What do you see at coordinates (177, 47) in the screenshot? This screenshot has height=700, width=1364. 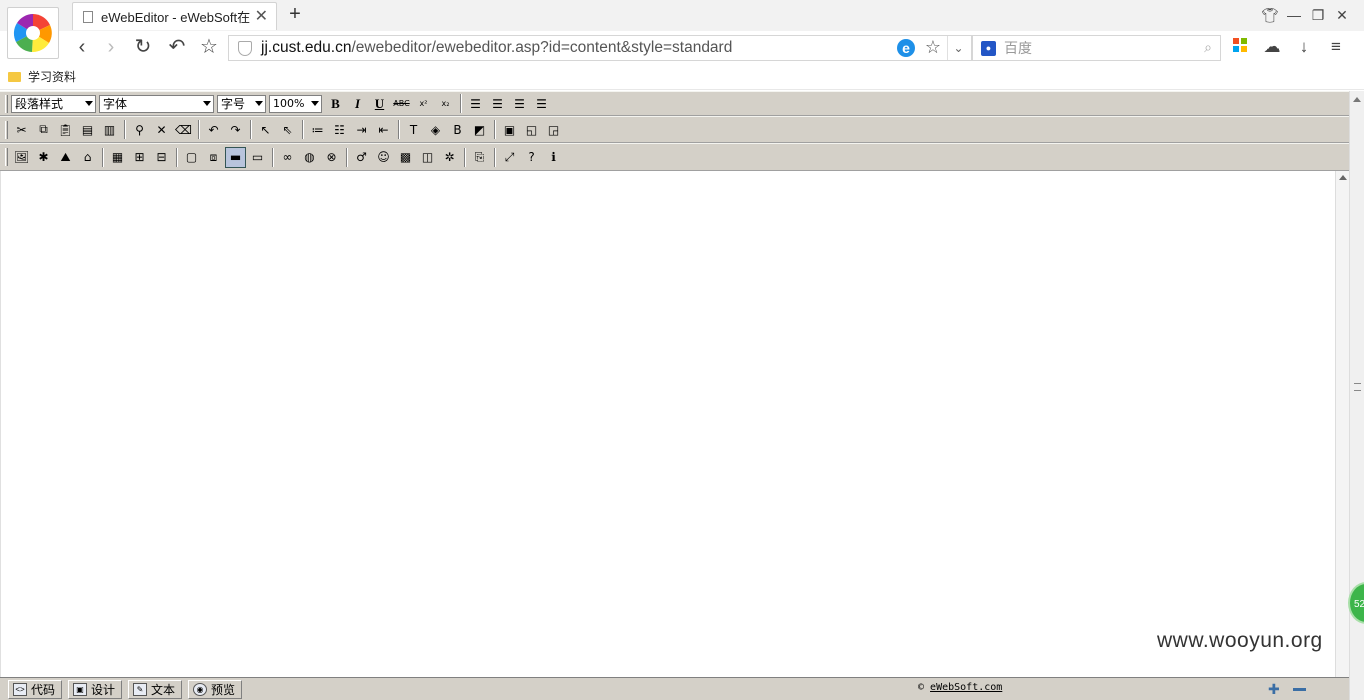 I see `undo-close-icon: ↶` at bounding box center [177, 47].